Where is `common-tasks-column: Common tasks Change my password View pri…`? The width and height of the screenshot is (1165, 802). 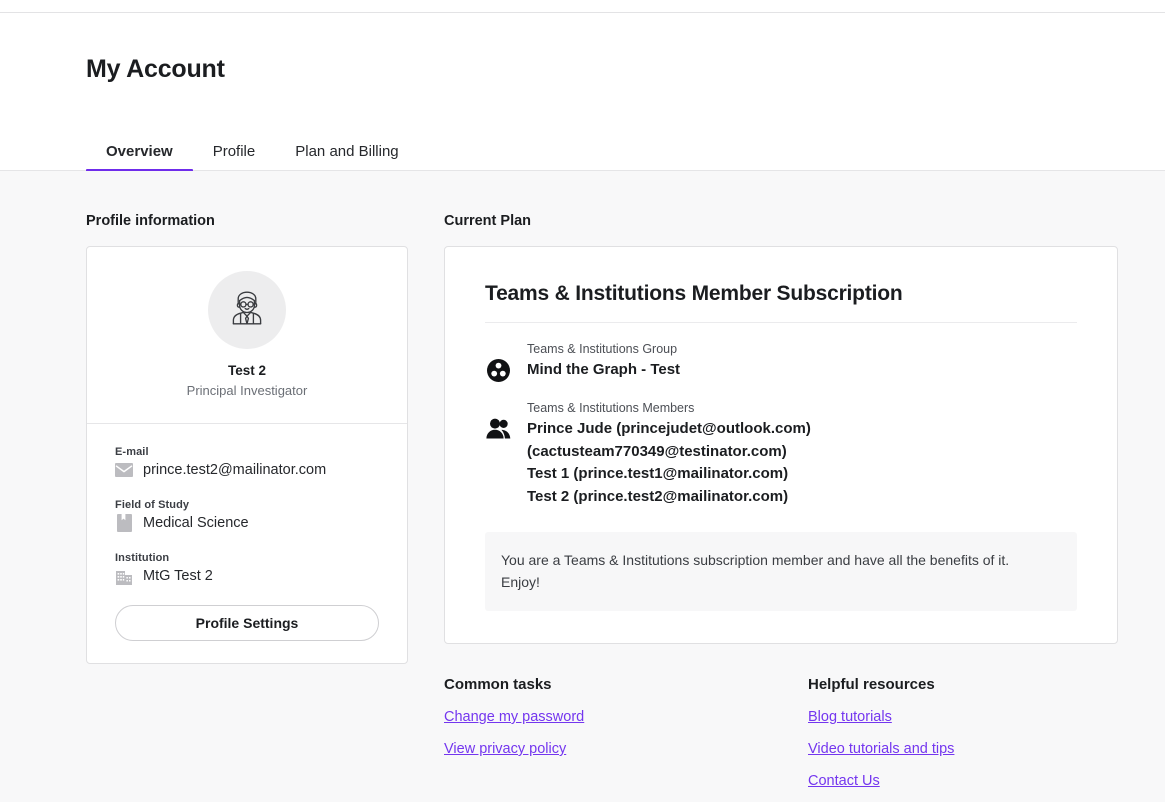 common-tasks-column: Common tasks Change my password View pri… is located at coordinates (626, 739).